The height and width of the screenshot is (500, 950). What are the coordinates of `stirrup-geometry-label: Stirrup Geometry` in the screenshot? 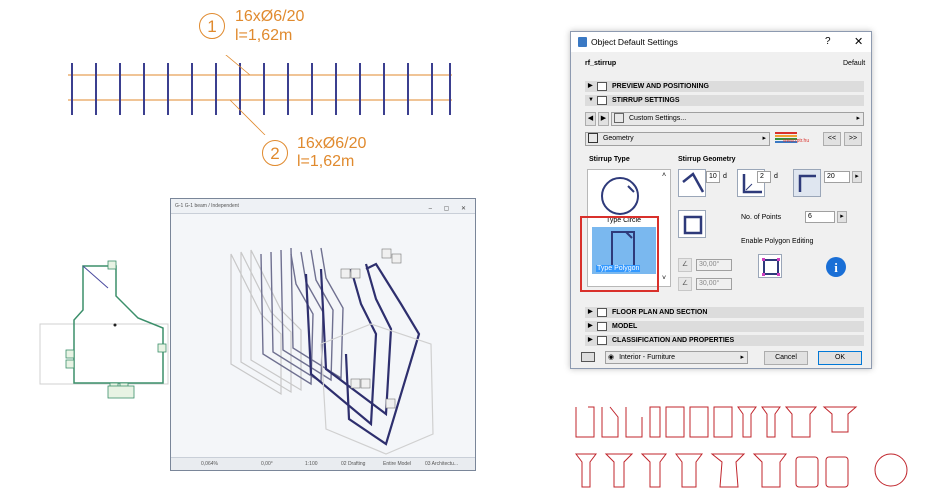 It's located at (707, 159).